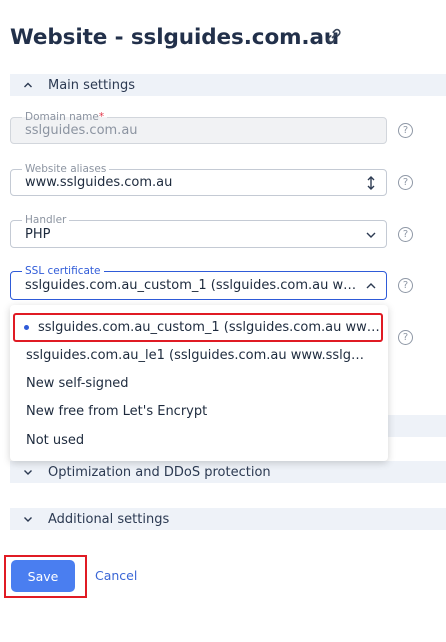 This screenshot has height=642, width=446. I want to click on website-aliases-value: www.sslguides.com.au, so click(192, 183).